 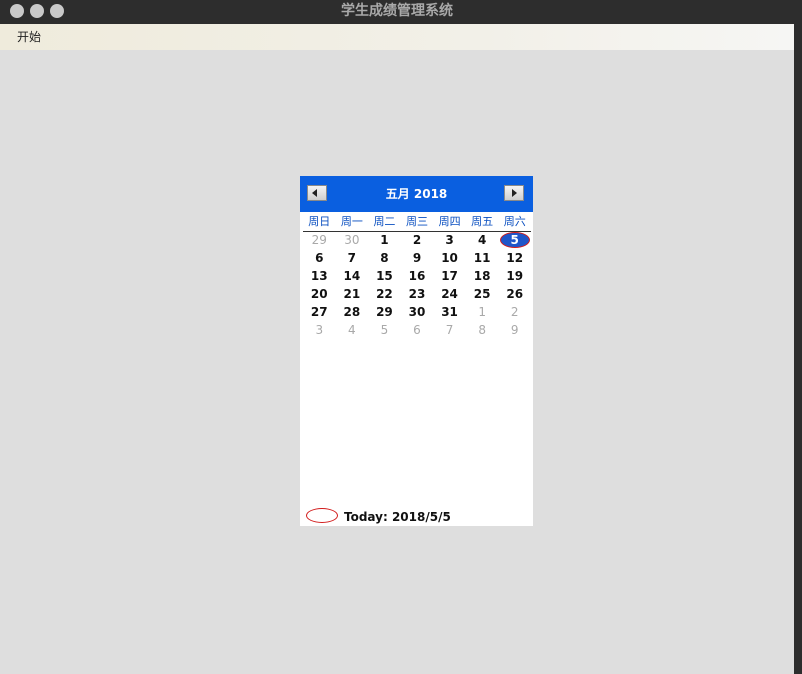 I want to click on day-number: 18, so click(x=482, y=276).